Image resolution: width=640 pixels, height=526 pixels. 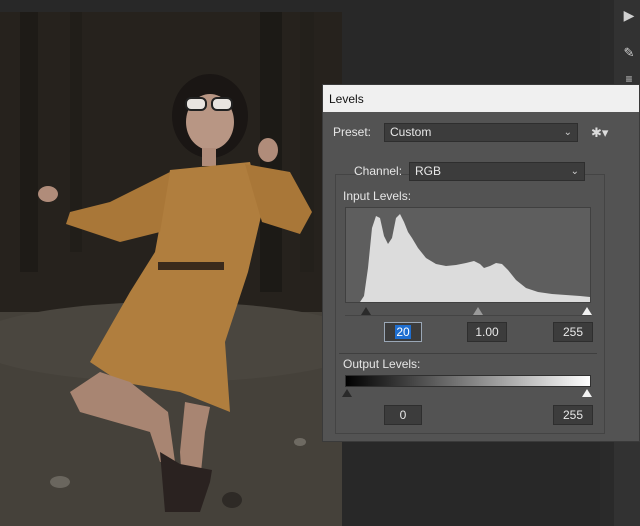 I want to click on input-white-value: 255, so click(x=573, y=332).